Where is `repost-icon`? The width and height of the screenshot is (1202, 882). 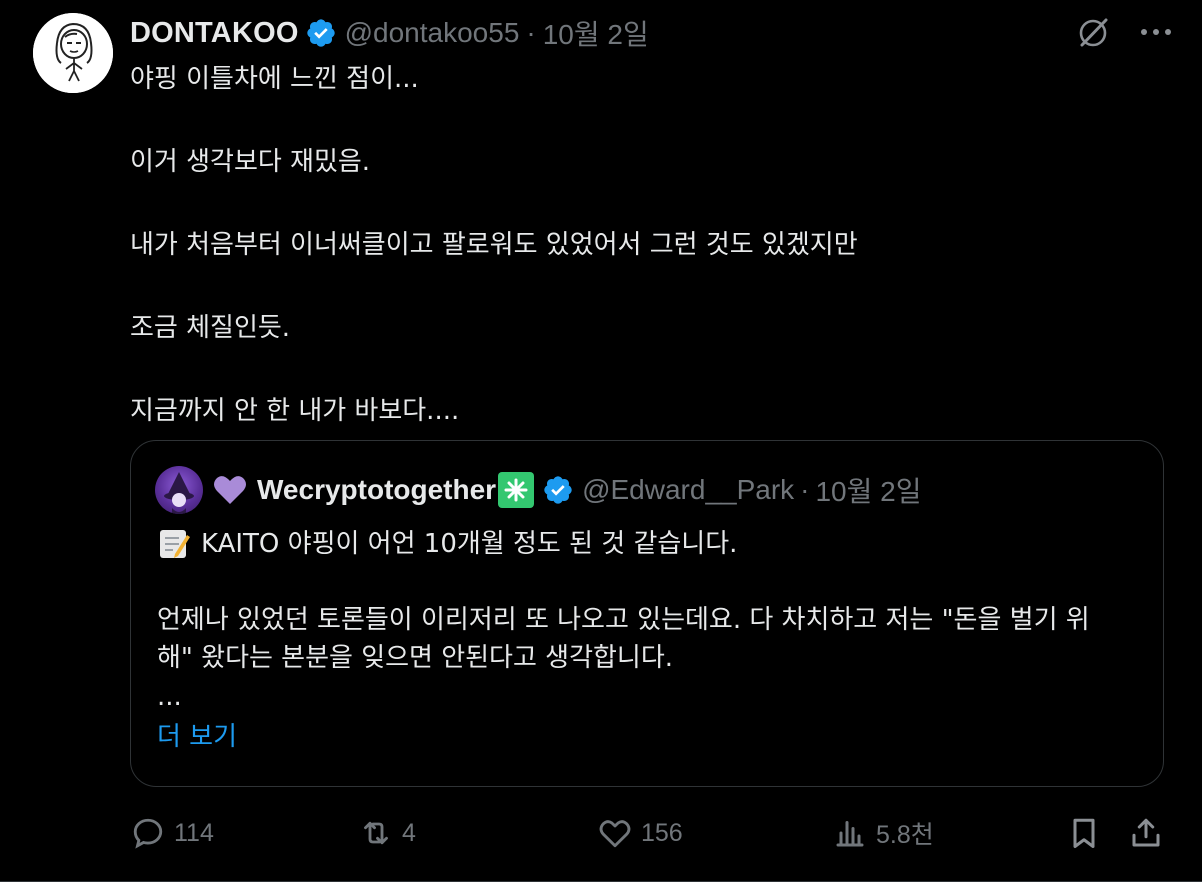 repost-icon is located at coordinates (376, 833).